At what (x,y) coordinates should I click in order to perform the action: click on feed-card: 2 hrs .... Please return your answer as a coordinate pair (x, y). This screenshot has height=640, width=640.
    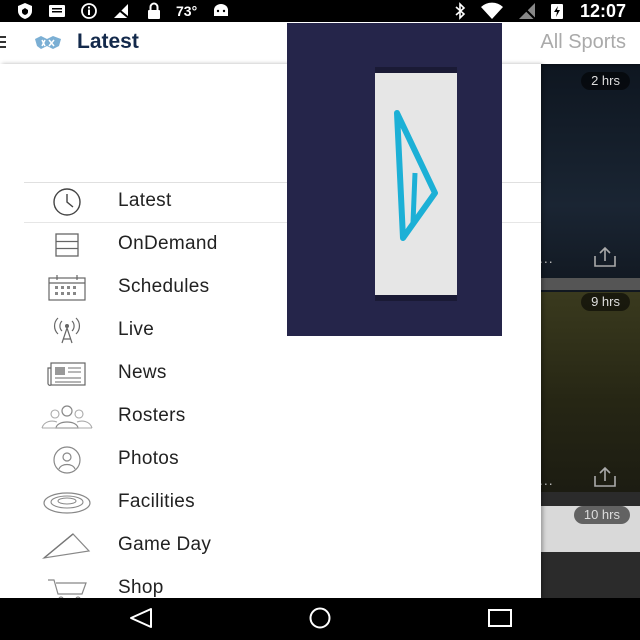
    Looking at the image, I should click on (590, 182).